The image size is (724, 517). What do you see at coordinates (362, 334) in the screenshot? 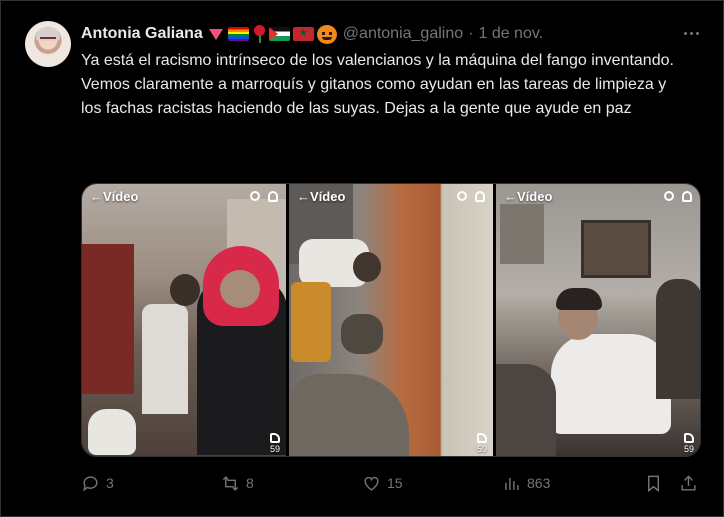
I see `debris-pile` at bounding box center [362, 334].